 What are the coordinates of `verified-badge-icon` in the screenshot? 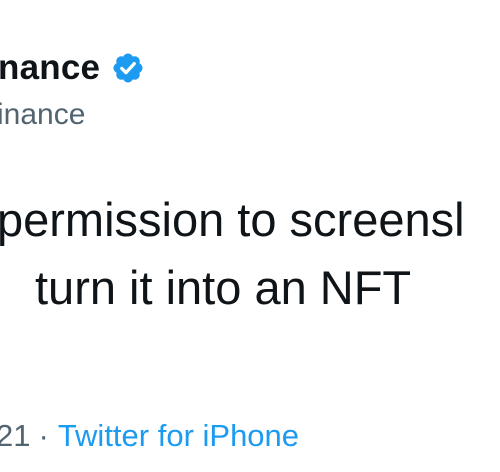 It's located at (128, 68).